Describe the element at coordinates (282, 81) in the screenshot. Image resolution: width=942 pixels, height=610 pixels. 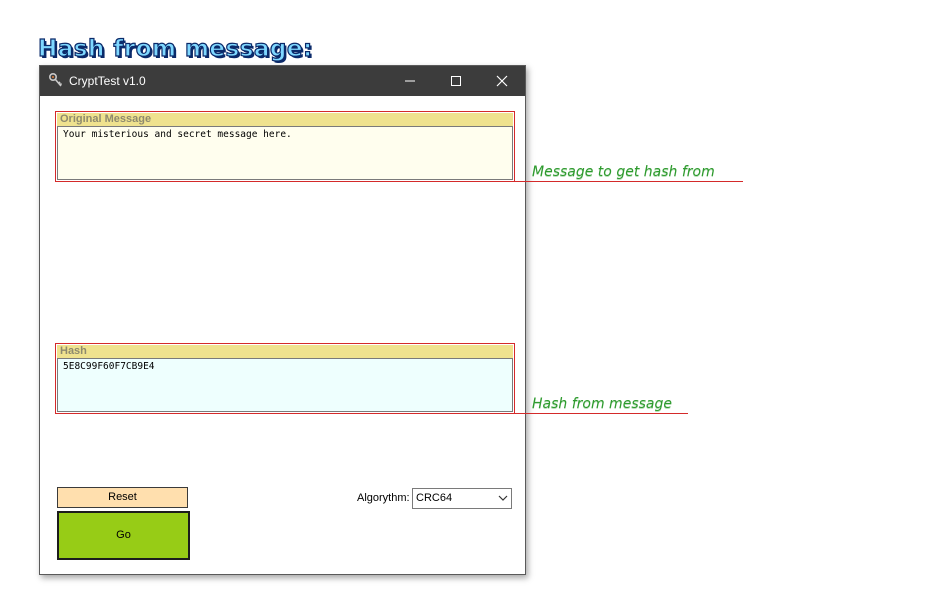
I see `title-bar: CryptTest v1.0` at that location.